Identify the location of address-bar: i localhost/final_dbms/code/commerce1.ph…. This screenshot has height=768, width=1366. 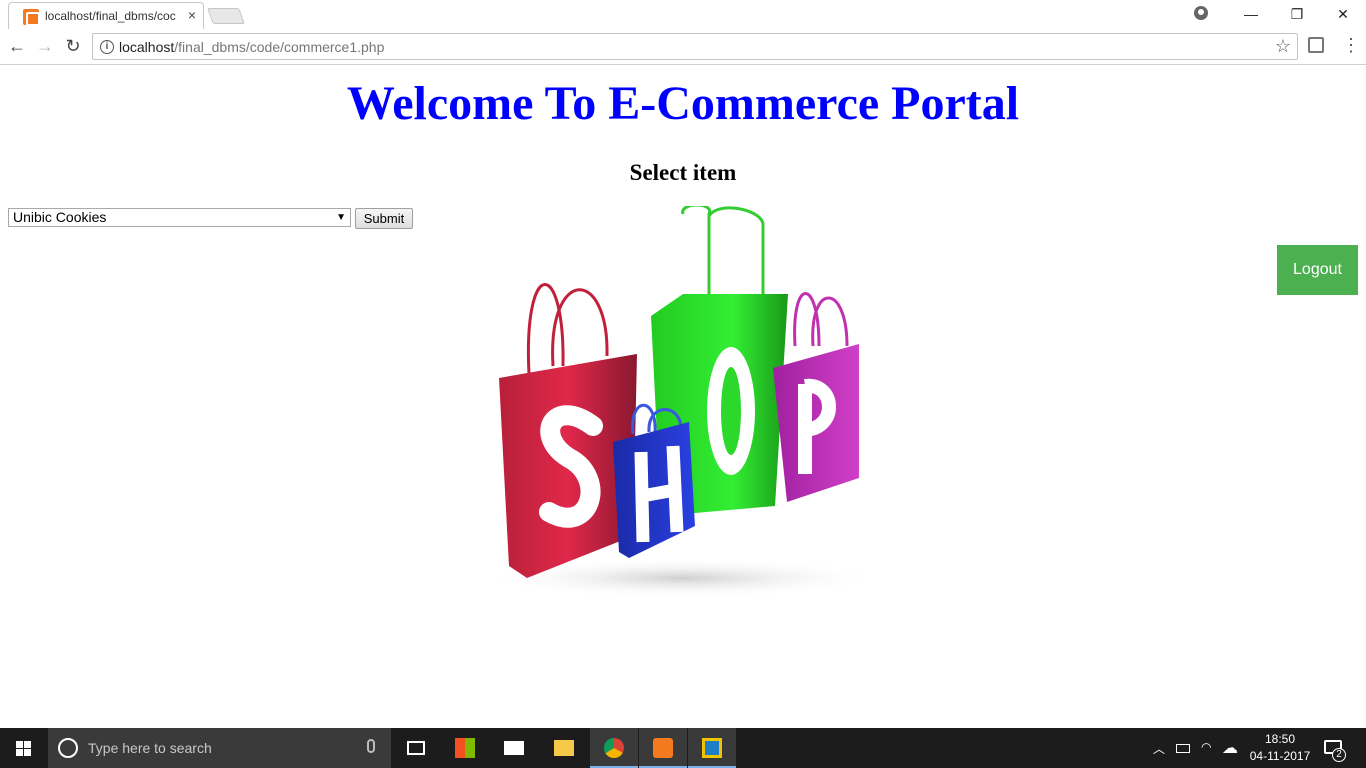
(695, 46).